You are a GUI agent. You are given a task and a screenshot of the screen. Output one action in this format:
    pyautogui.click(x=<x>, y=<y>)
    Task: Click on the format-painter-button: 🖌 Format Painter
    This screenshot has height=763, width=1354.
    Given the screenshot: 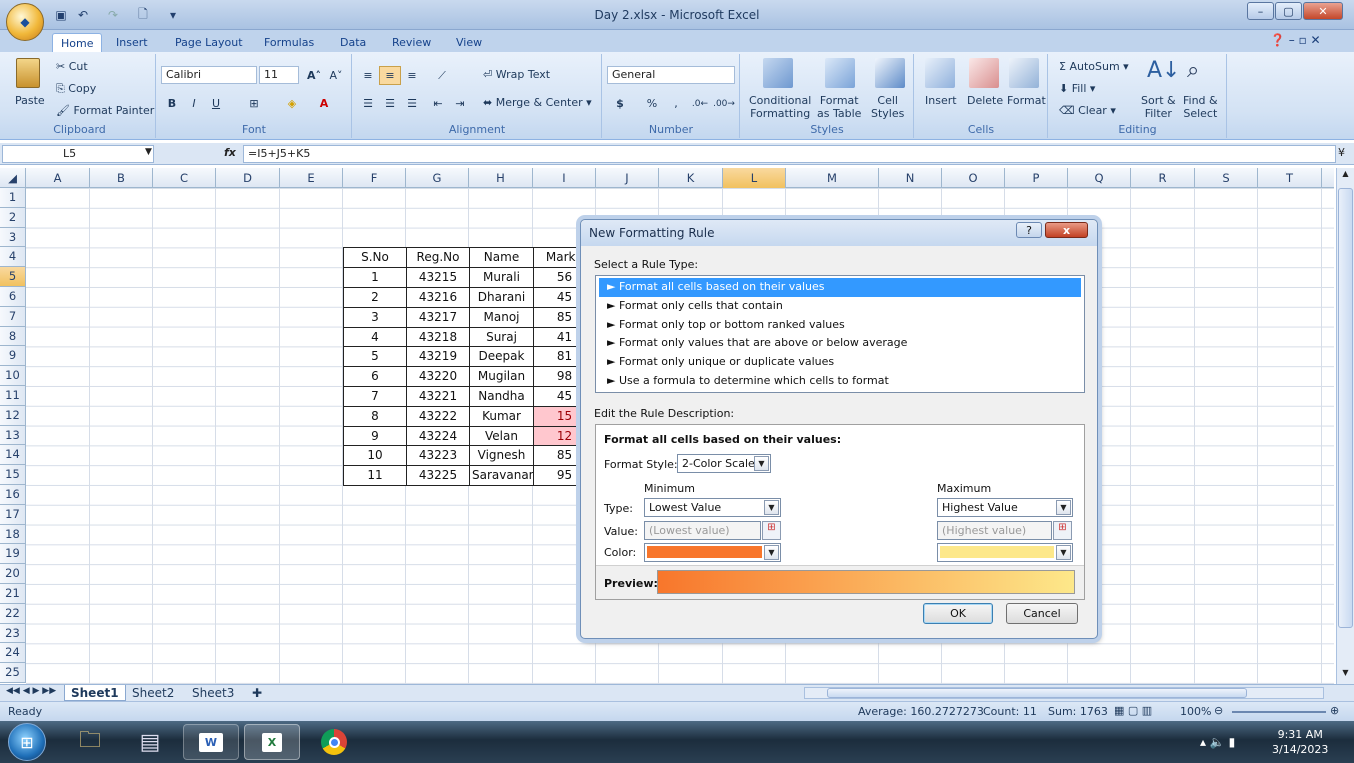 What is the action you would take?
    pyautogui.click(x=105, y=110)
    